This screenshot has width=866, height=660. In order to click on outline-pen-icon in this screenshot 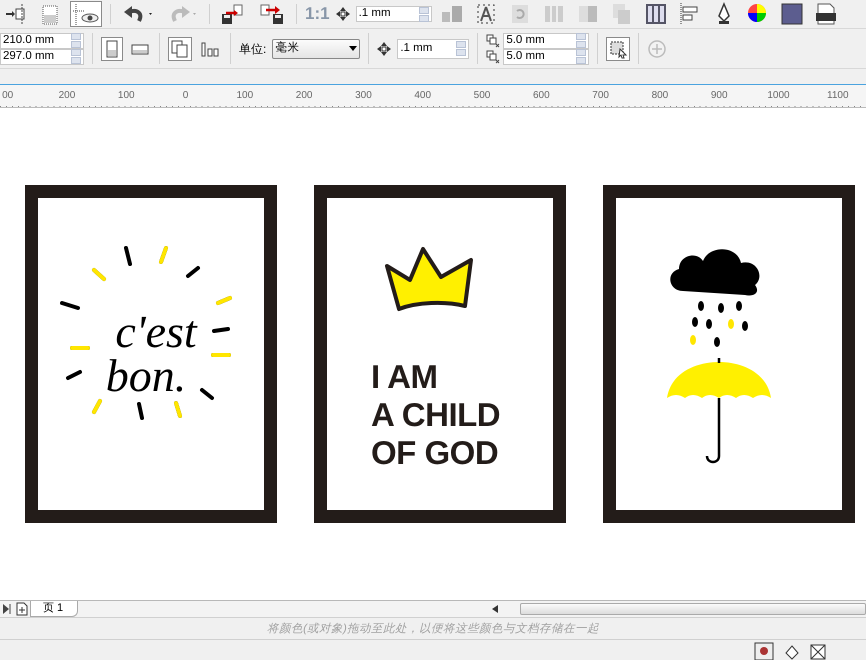, I will do `click(792, 652)`.